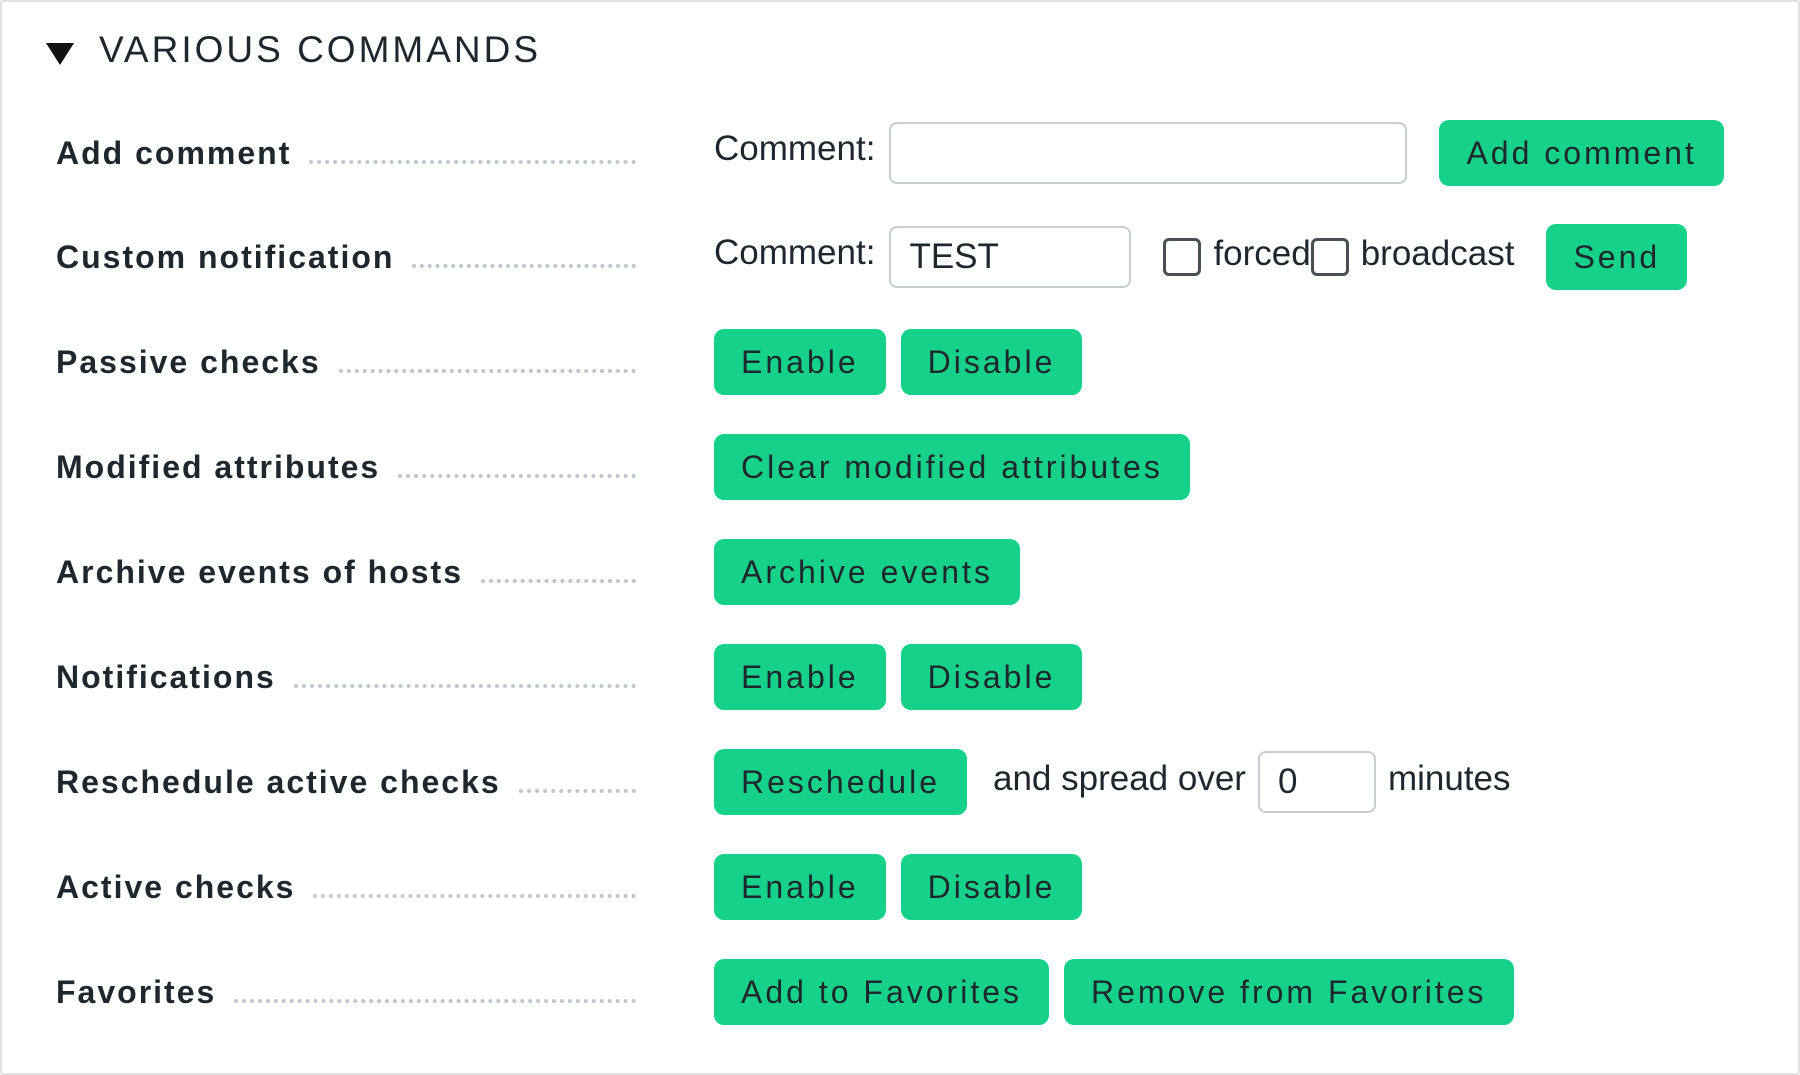  What do you see at coordinates (800, 887) in the screenshot?
I see `active-checks-enable-button: Enable` at bounding box center [800, 887].